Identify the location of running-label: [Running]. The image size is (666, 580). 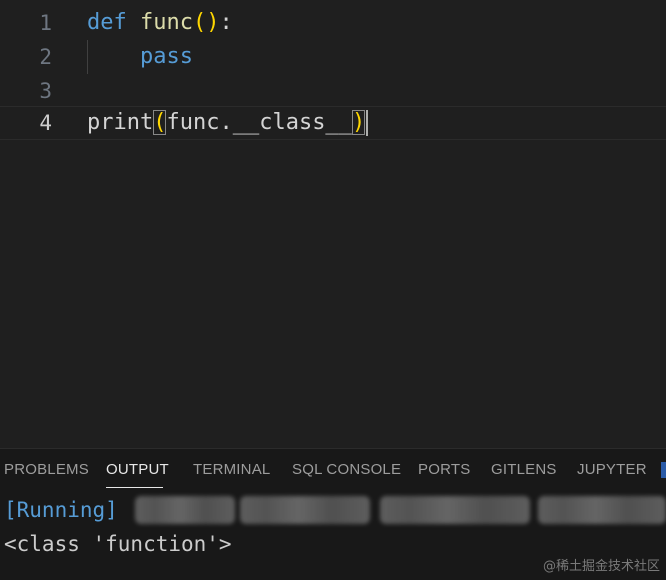
(61, 510).